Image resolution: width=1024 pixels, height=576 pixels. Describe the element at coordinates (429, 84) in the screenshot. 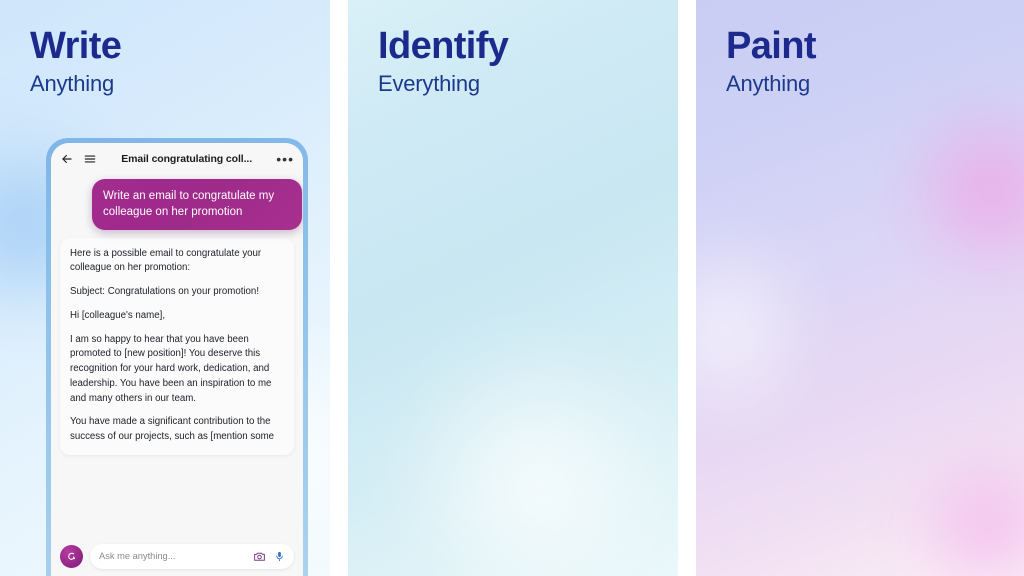

I see `page-subtitle: Everything` at that location.